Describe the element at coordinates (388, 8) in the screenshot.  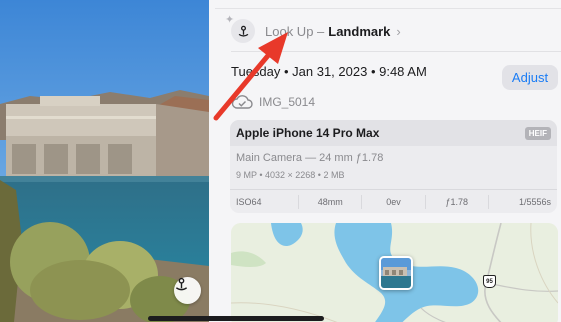
I see `panel-border` at that location.